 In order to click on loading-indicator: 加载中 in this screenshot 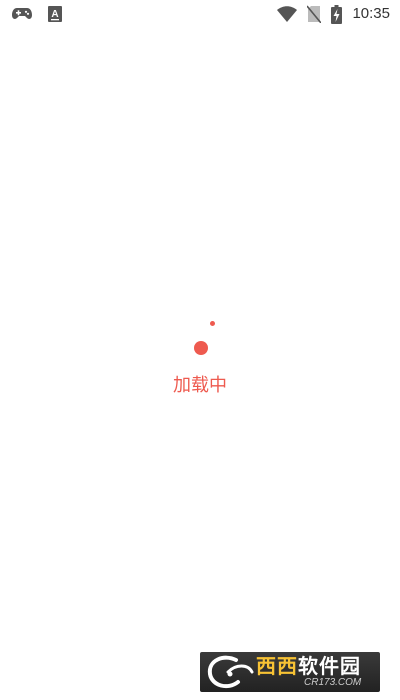, I will do `click(200, 360)`.